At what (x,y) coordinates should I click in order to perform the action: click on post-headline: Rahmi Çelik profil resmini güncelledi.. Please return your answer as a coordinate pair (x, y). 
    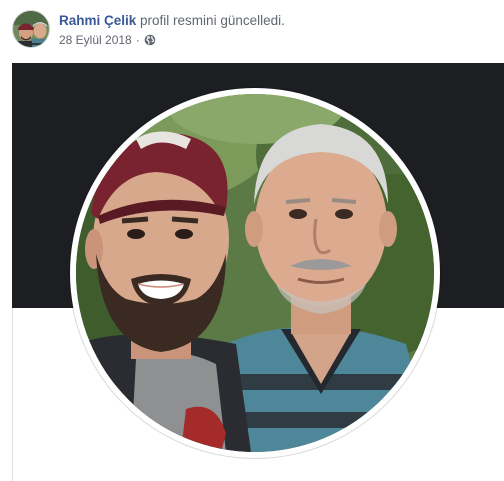
    Looking at the image, I should click on (172, 21).